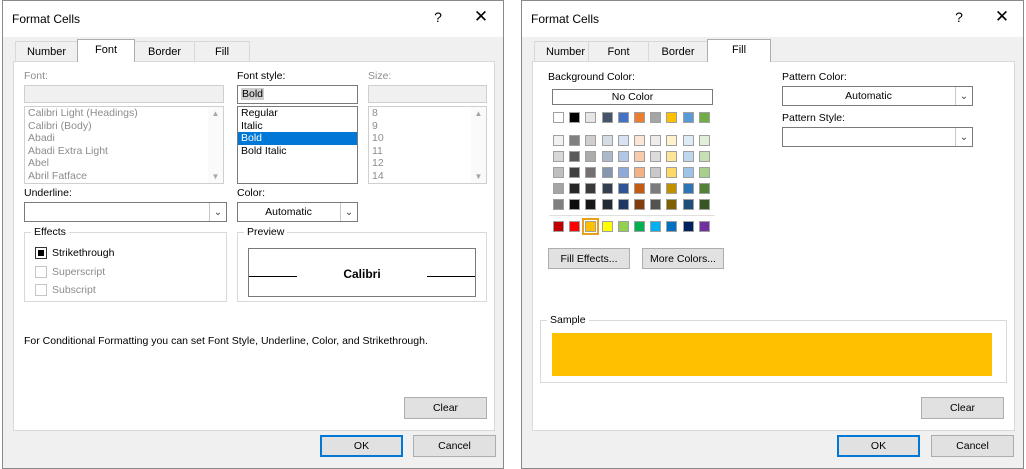  What do you see at coordinates (632, 97) in the screenshot?
I see `no-color-button: No Color` at bounding box center [632, 97].